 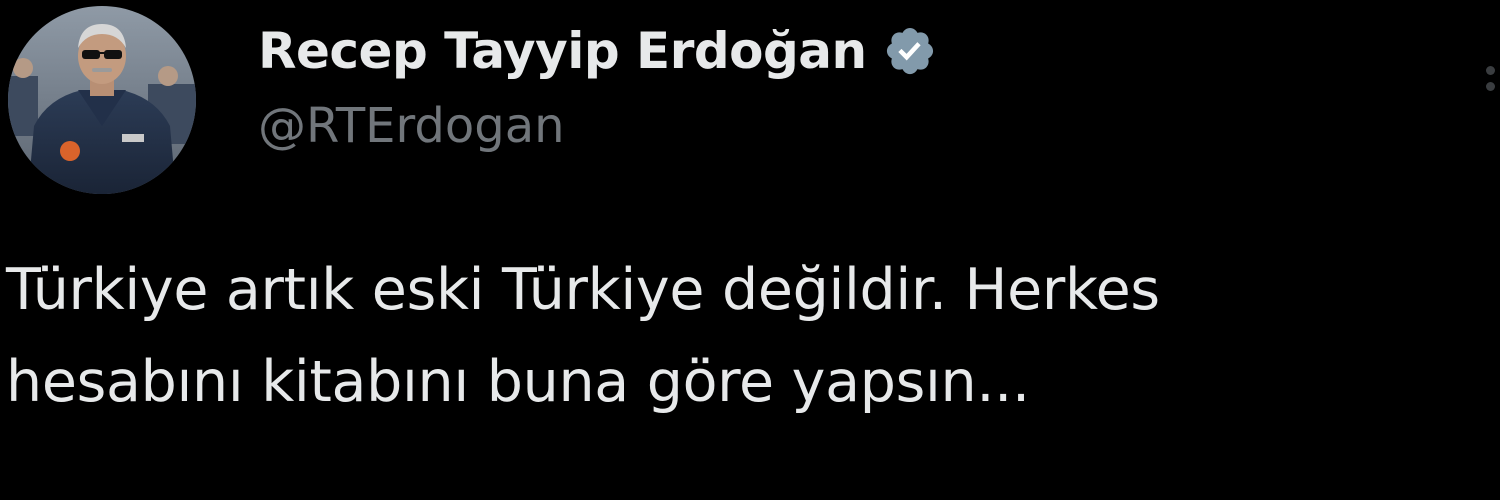 What do you see at coordinates (102, 100) in the screenshot?
I see `author-avatar` at bounding box center [102, 100].